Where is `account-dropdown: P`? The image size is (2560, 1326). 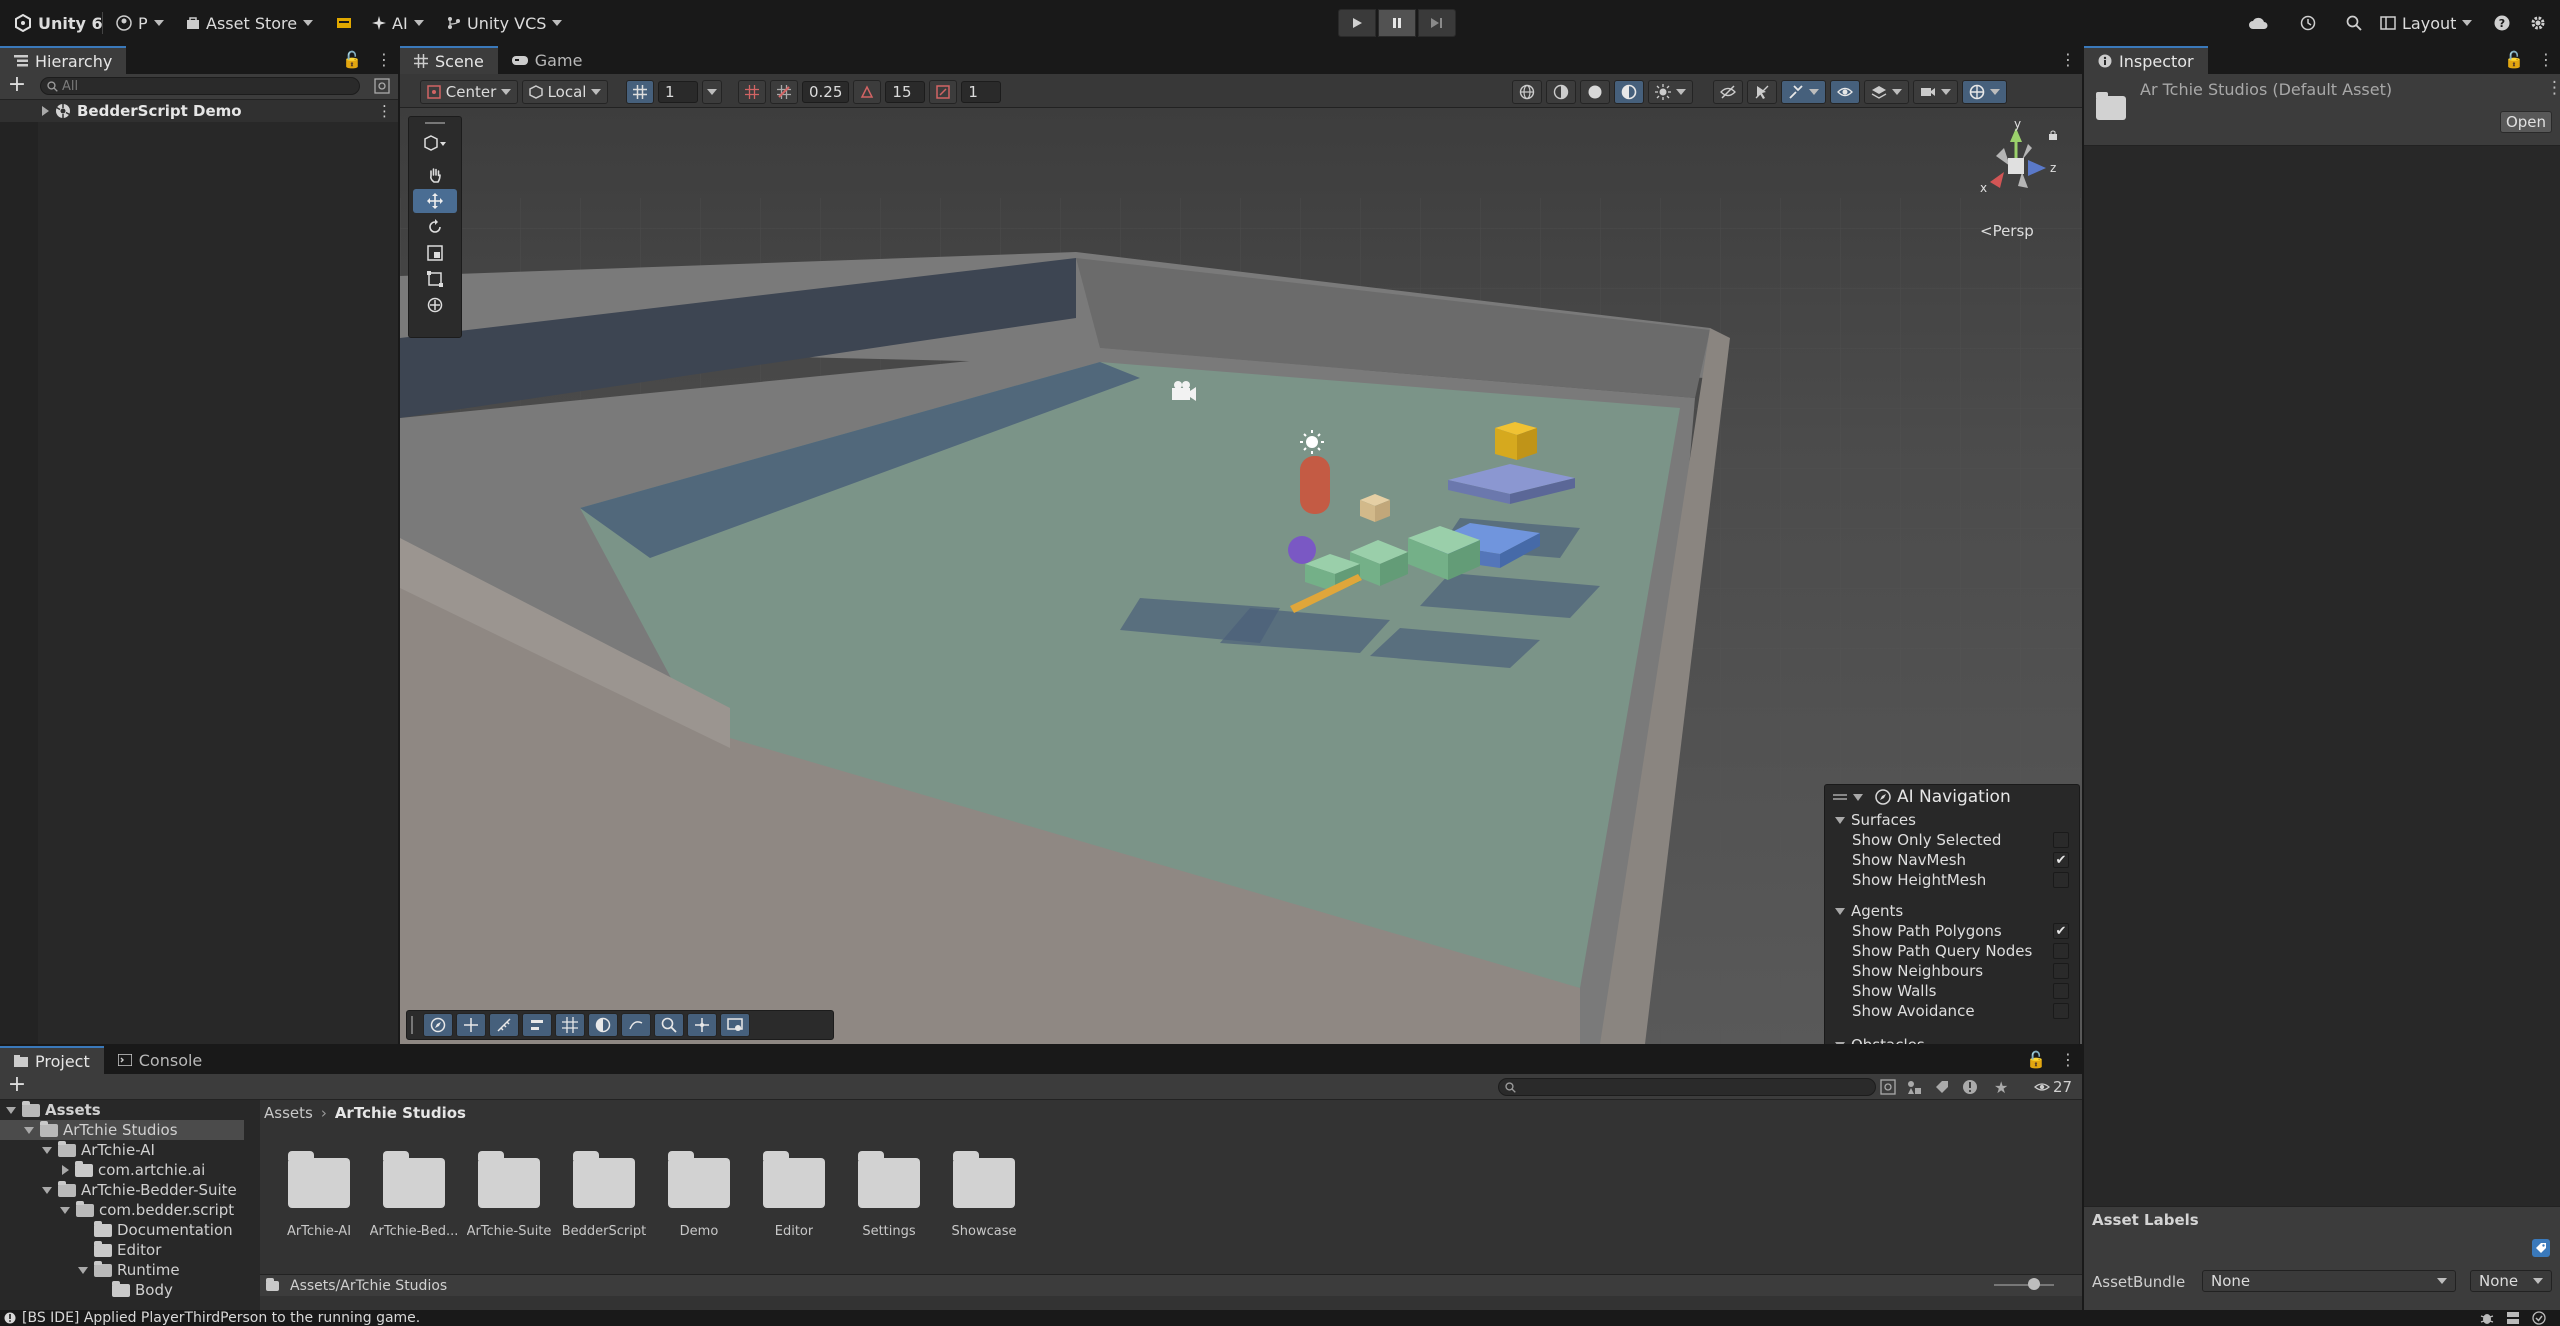 account-dropdown: P is located at coordinates (140, 23).